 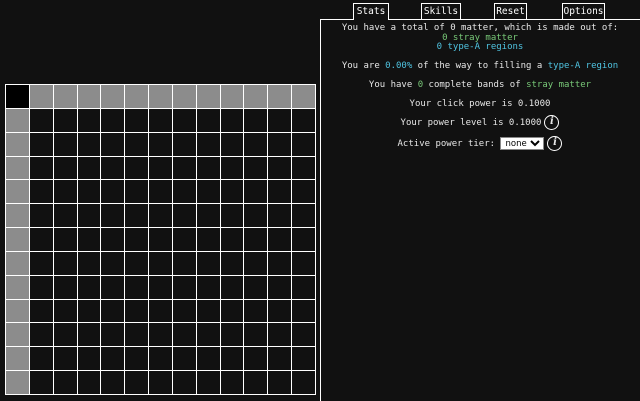 I want to click on tab-skills: Skills, so click(x=441, y=11).